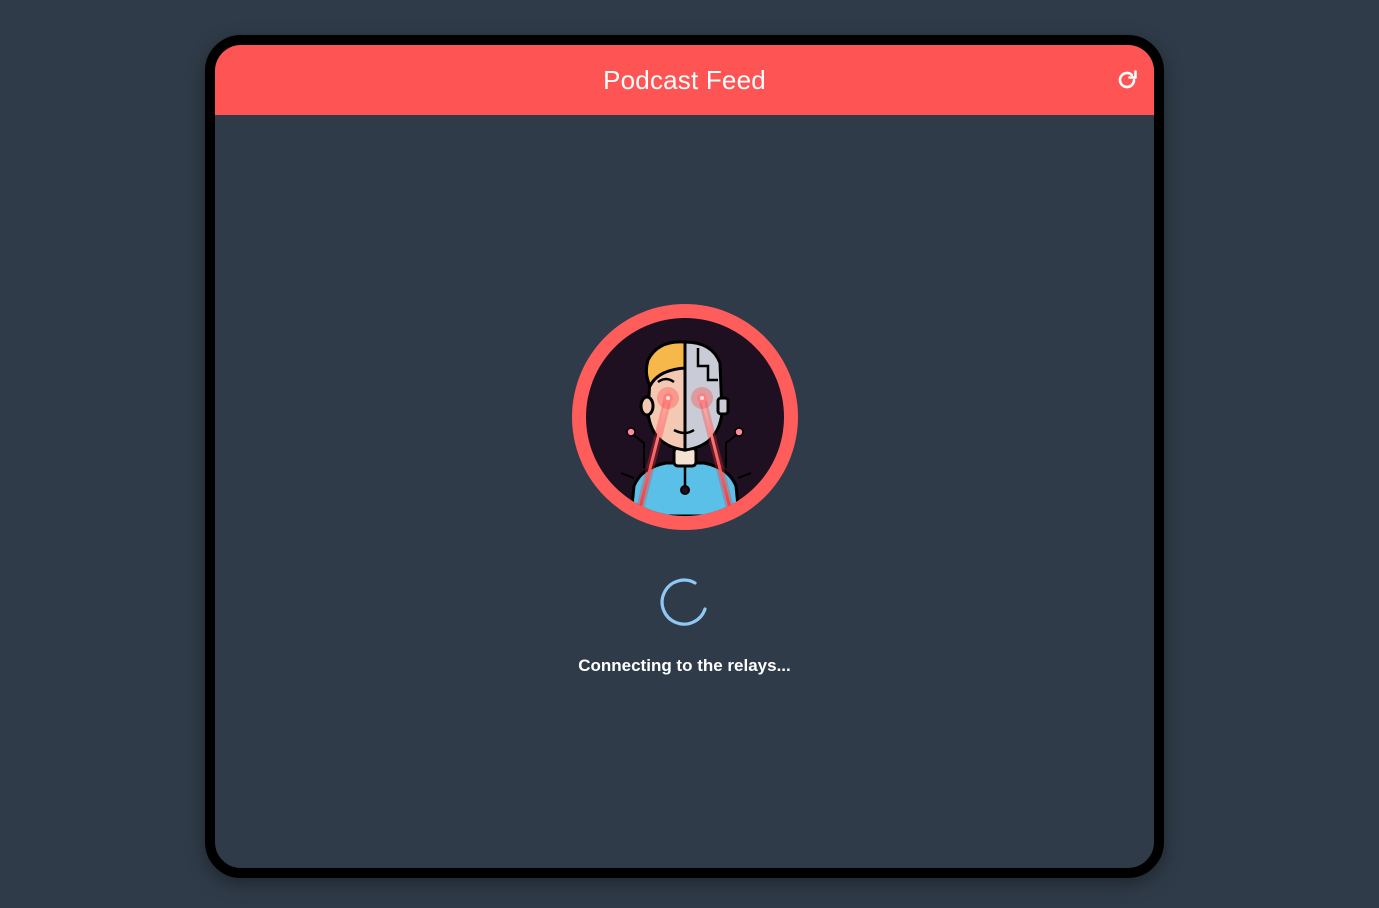  What do you see at coordinates (683, 602) in the screenshot?
I see `loading-spinner-icon` at bounding box center [683, 602].